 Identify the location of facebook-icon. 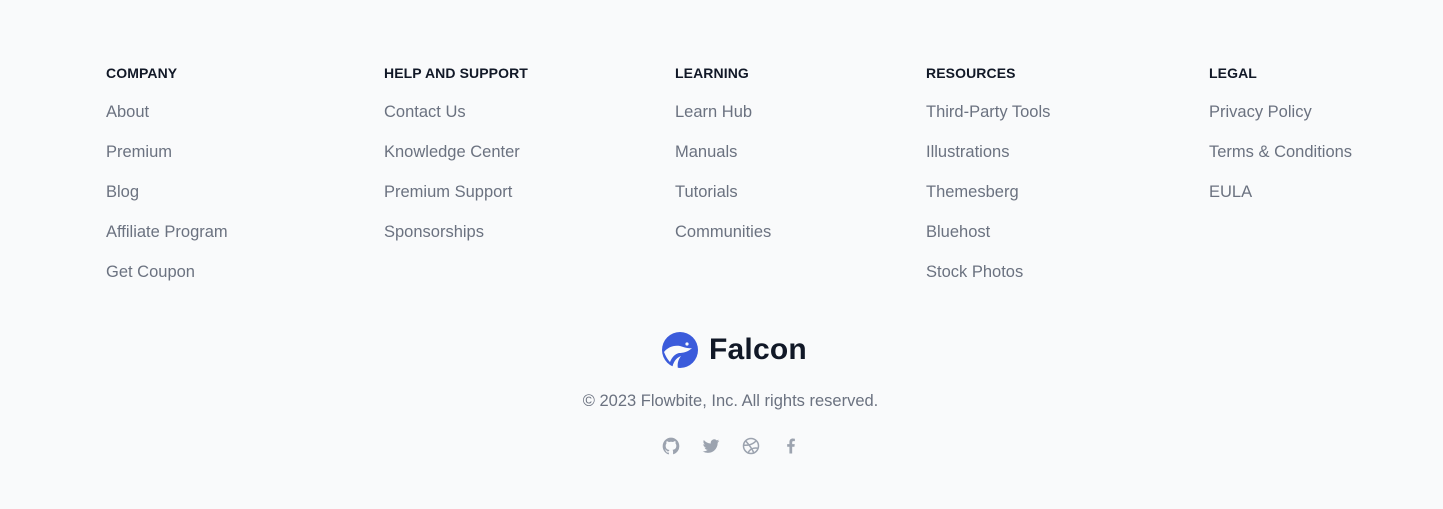
(791, 446).